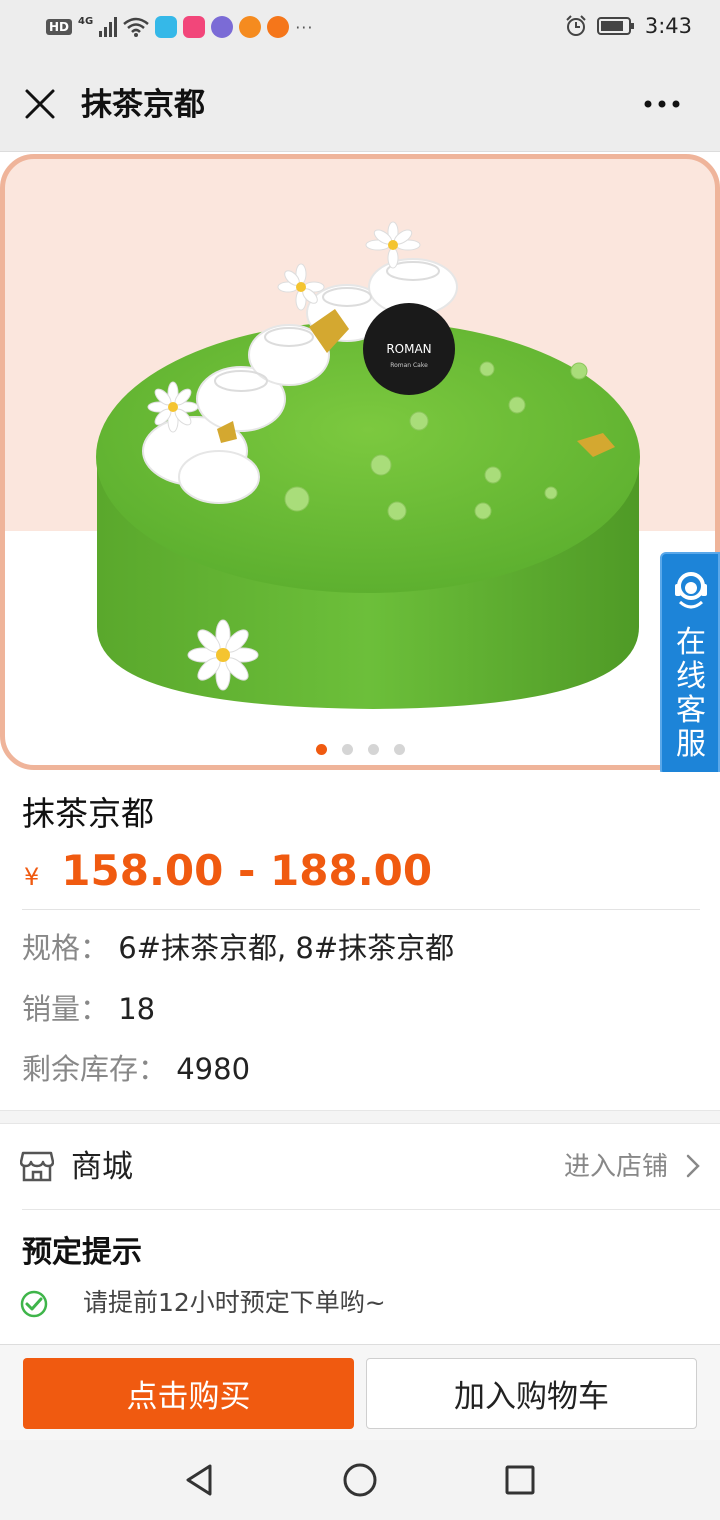 This screenshot has width=720, height=1520. I want to click on more-button, so click(662, 104).